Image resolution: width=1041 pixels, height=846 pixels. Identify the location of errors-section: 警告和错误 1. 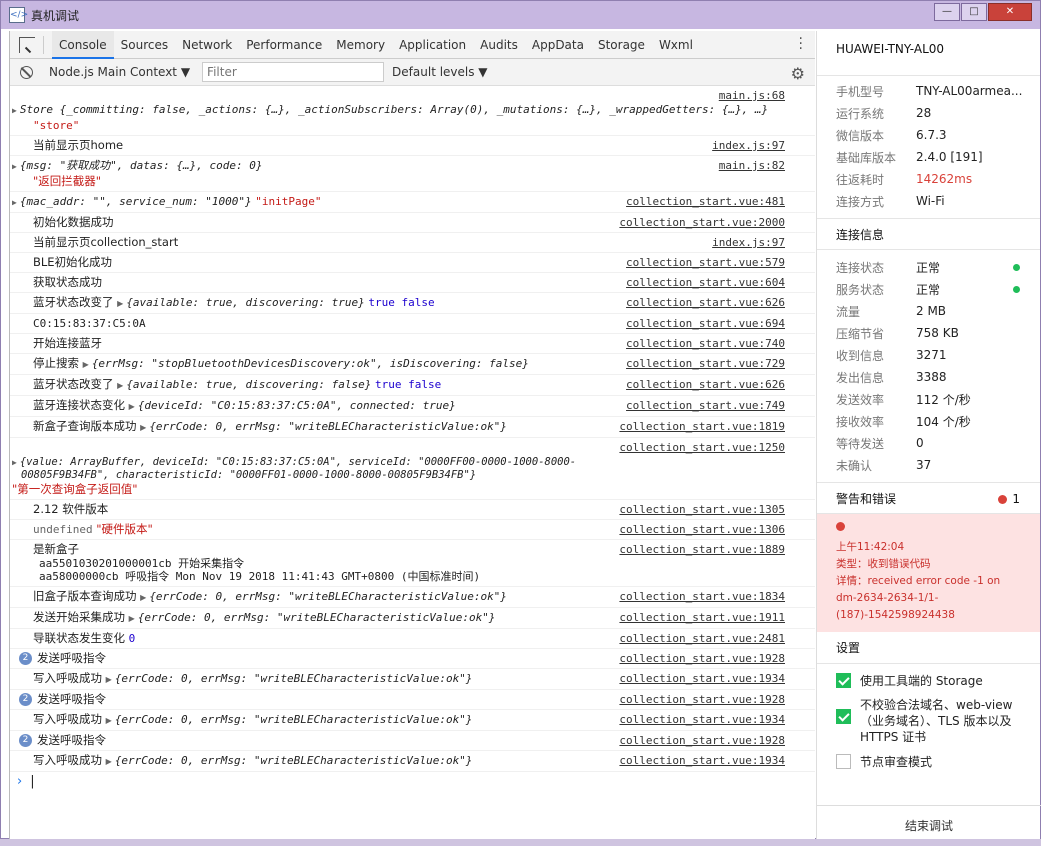
(928, 498).